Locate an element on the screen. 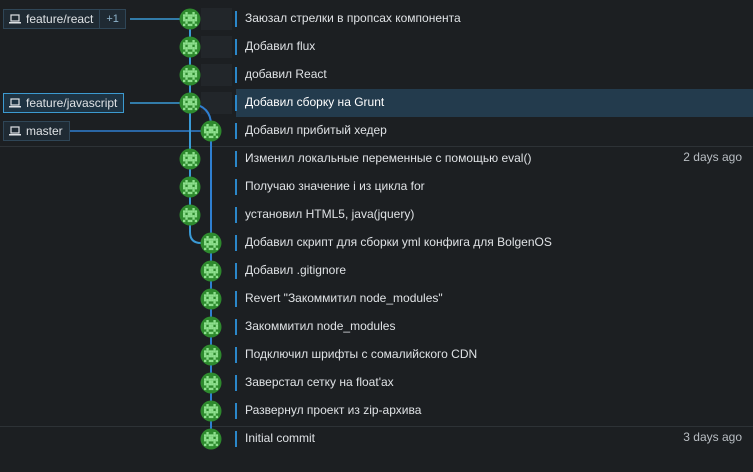 The width and height of the screenshot is (753, 472). commit-row: Закоммитил node_modules is located at coordinates (376, 327).